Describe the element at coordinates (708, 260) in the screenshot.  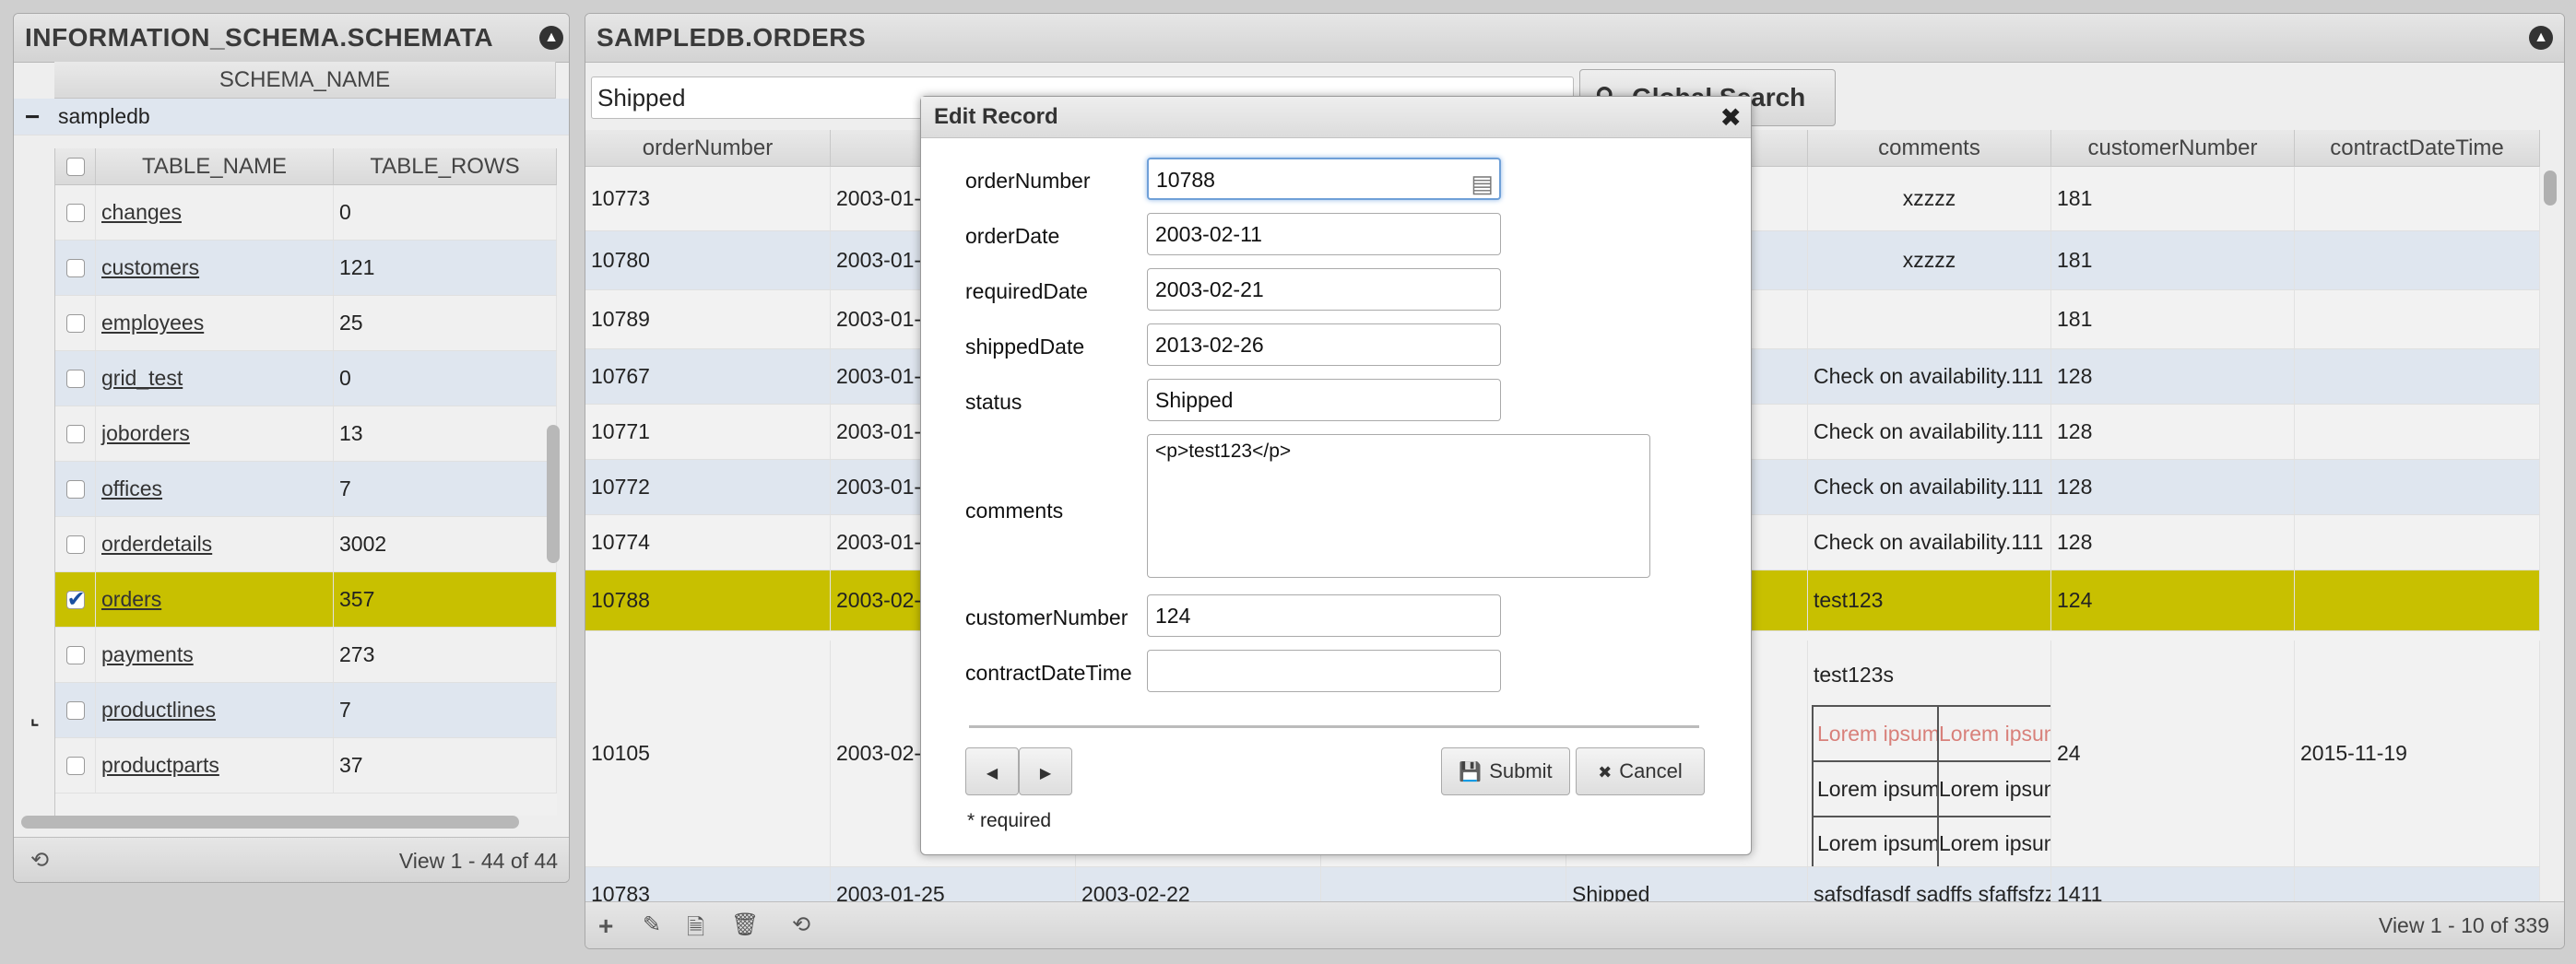
I see `cell-ordernumber: 10780` at that location.